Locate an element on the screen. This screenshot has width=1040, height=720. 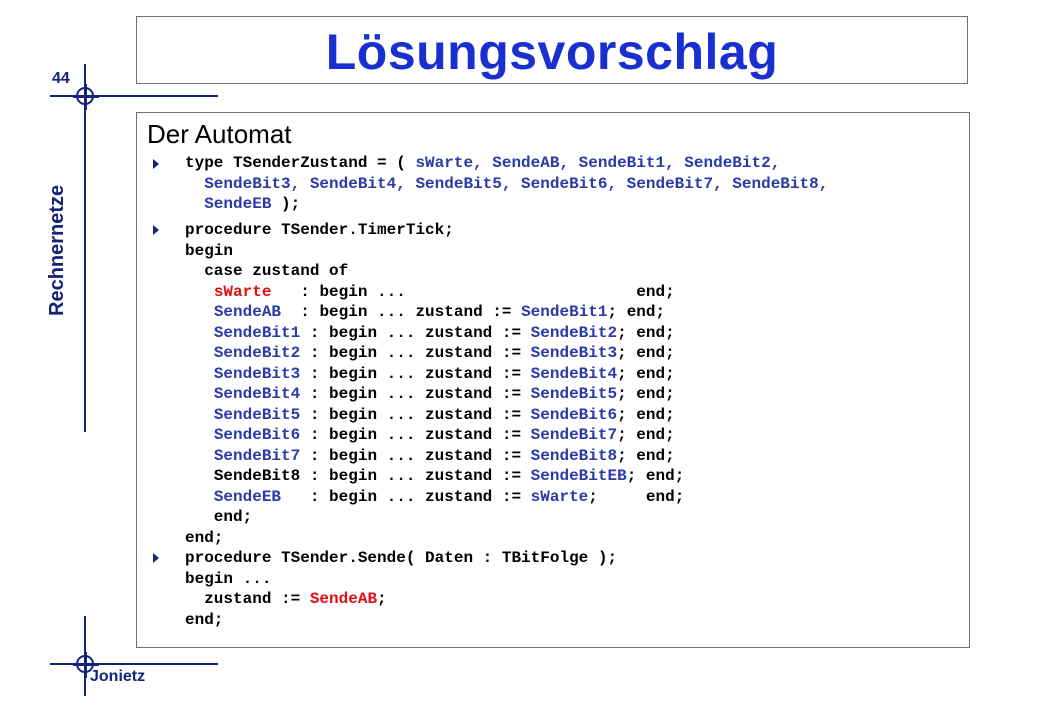
page-number: 44 is located at coordinates (61, 78).